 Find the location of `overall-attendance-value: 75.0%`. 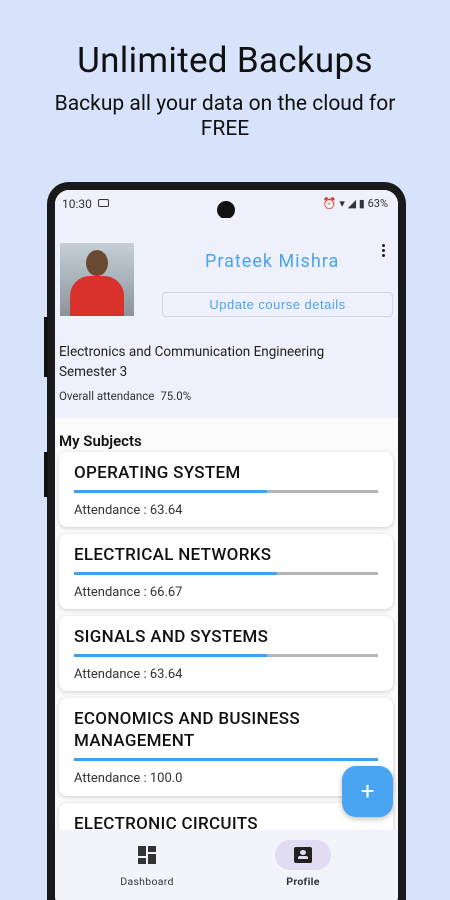

overall-attendance-value: 75.0% is located at coordinates (176, 396).